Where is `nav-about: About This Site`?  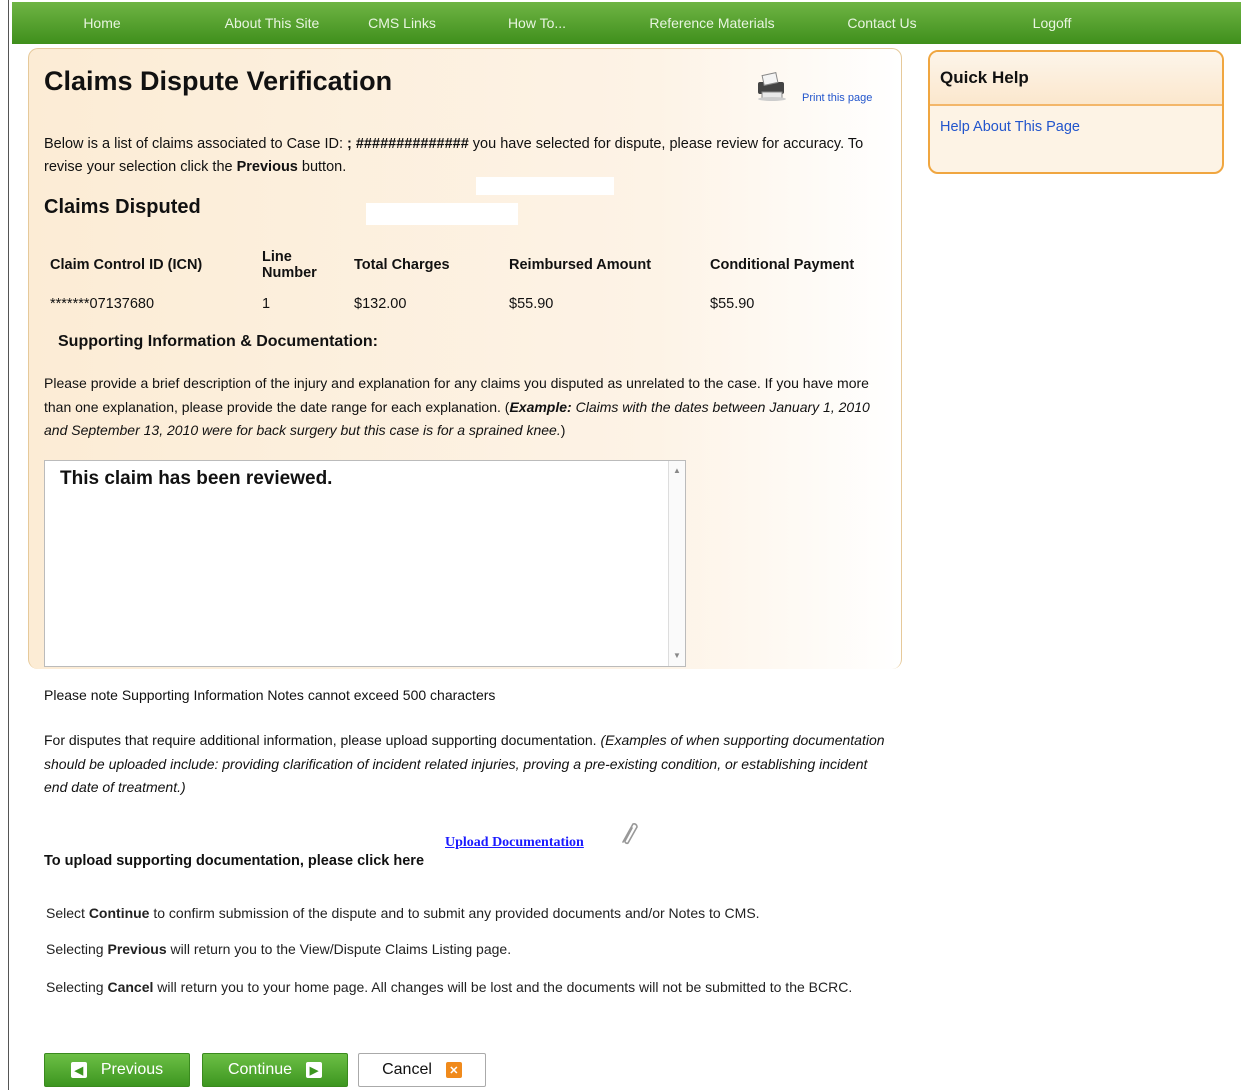 nav-about: About This Site is located at coordinates (272, 23).